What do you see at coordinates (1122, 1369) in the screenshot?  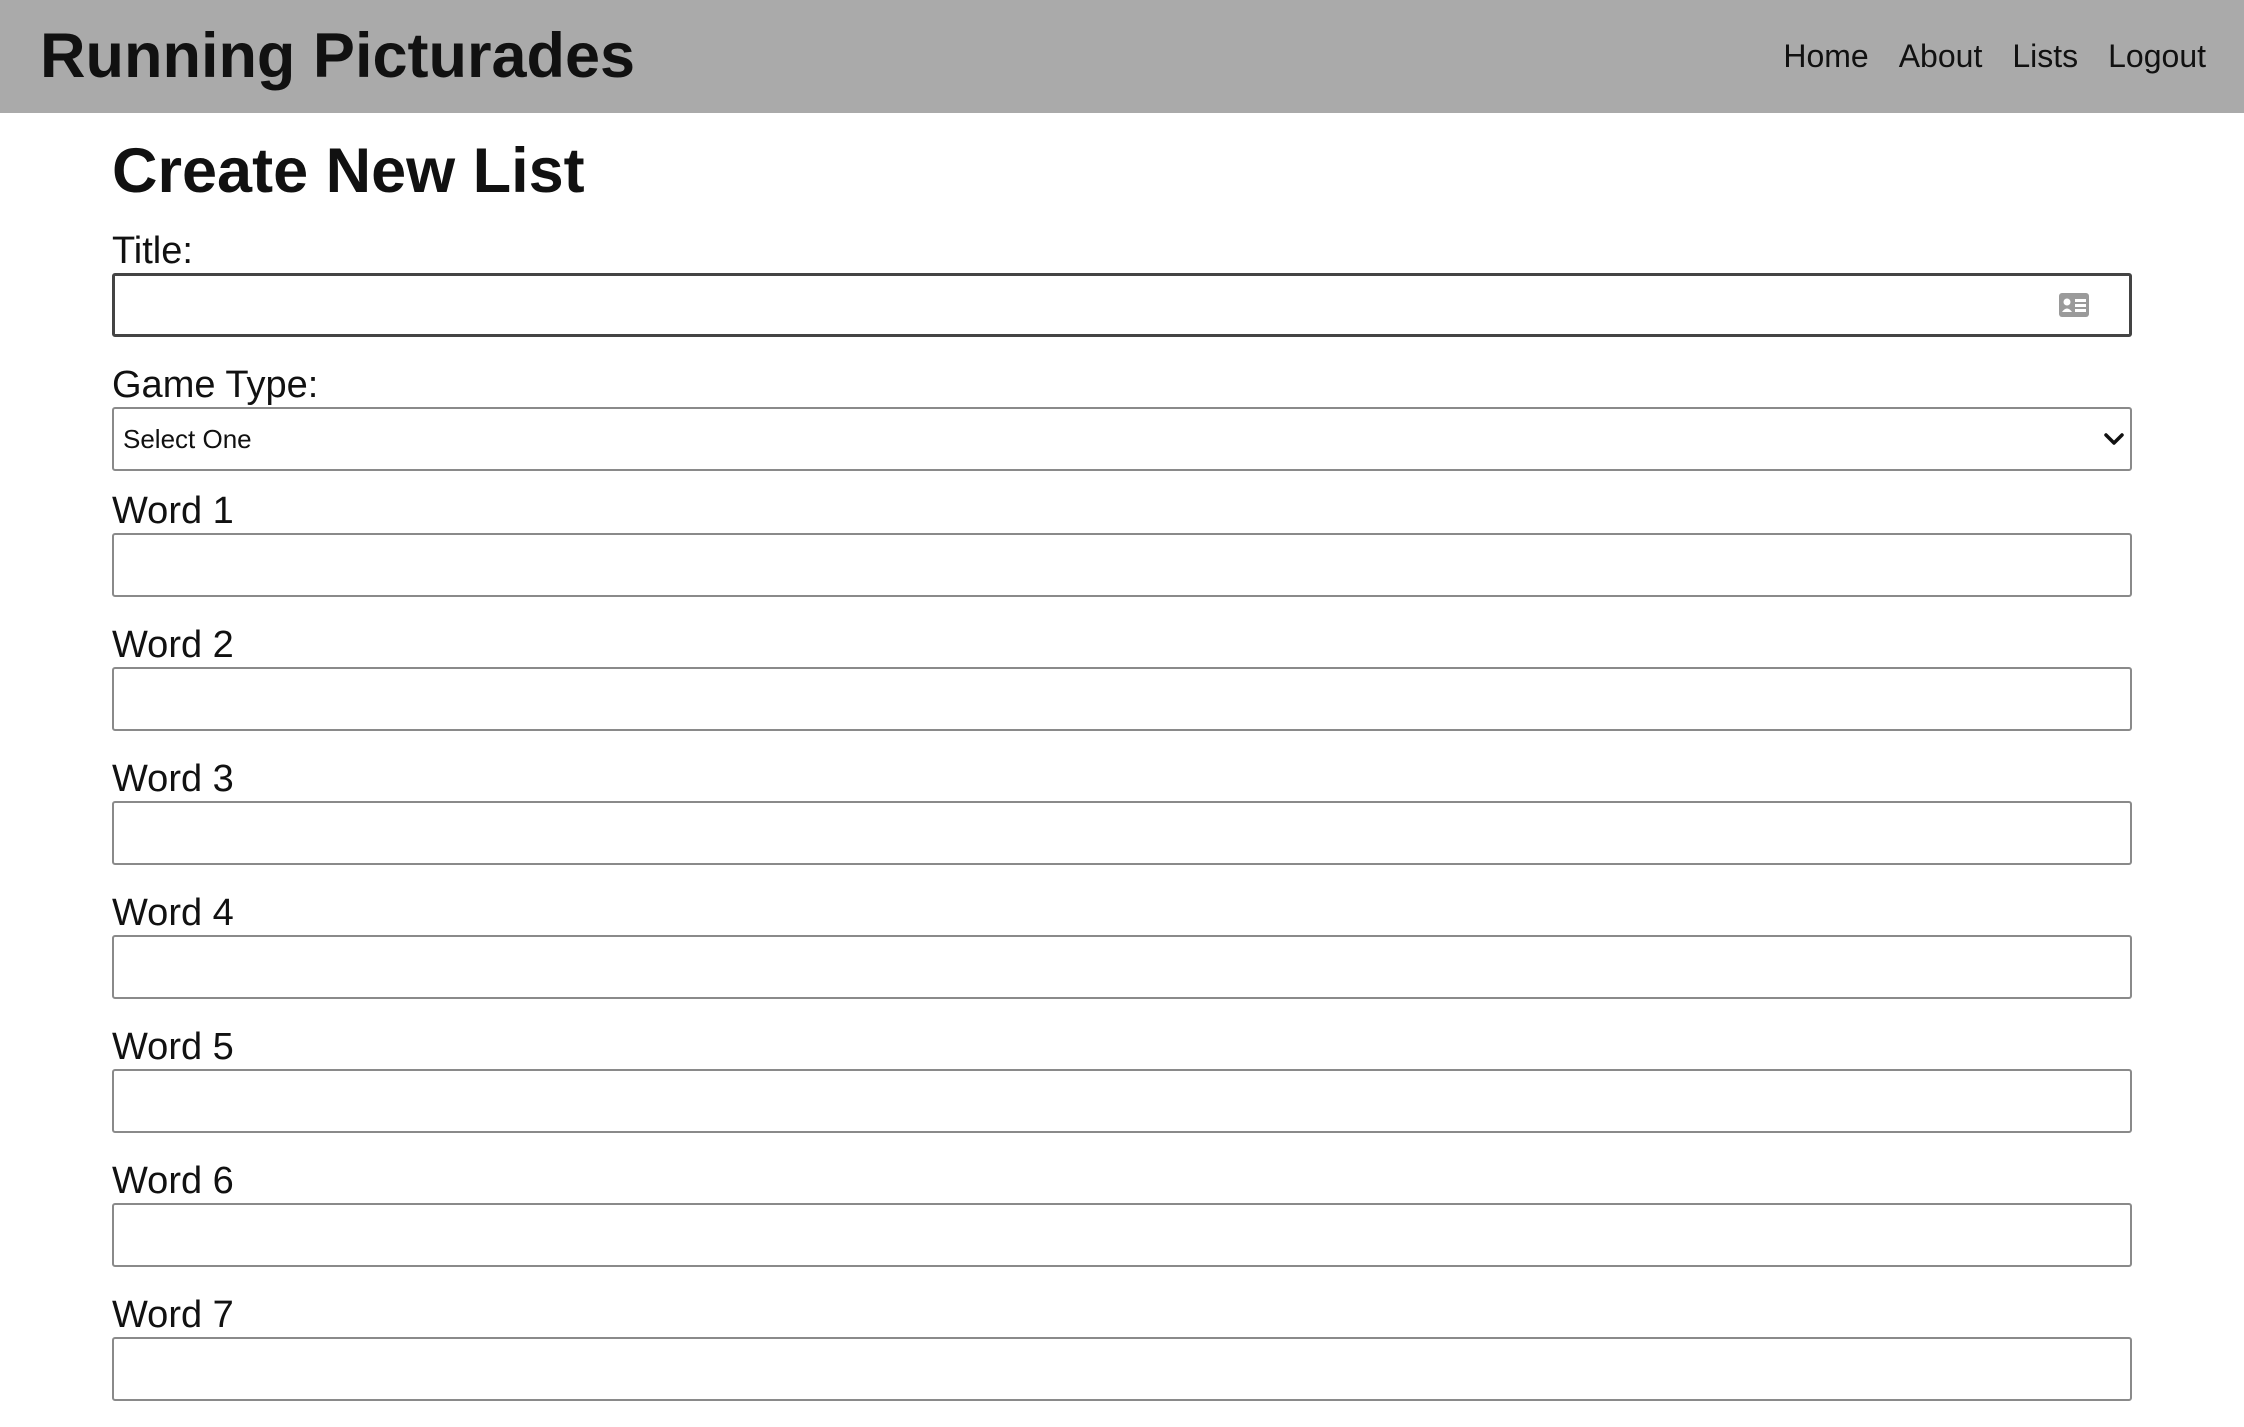 I see `word-7-input` at bounding box center [1122, 1369].